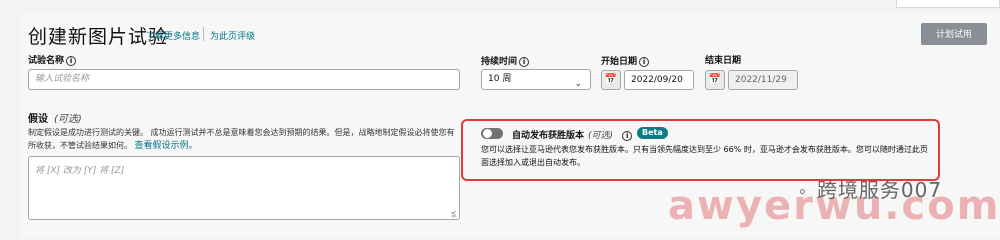 The width and height of the screenshot is (1000, 240). Describe the element at coordinates (55, 119) in the screenshot. I see `hypothesis-title: 假设 (可选)` at that location.